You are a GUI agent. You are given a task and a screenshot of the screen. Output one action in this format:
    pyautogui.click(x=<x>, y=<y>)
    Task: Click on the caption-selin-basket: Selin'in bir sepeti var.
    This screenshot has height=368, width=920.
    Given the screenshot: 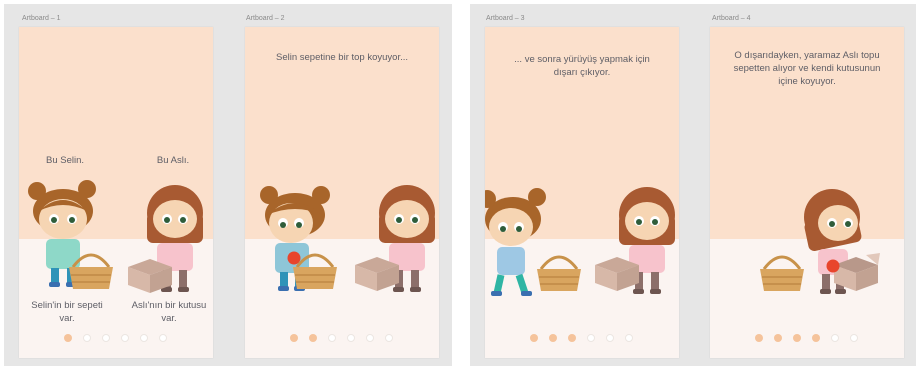 What is the action you would take?
    pyautogui.click(x=67, y=312)
    